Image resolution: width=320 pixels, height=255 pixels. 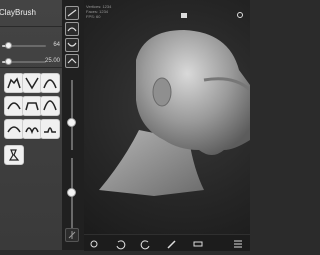 What do you see at coordinates (52, 61) in the screenshot?
I see `brush-strength-value: 25.00` at bounding box center [52, 61].